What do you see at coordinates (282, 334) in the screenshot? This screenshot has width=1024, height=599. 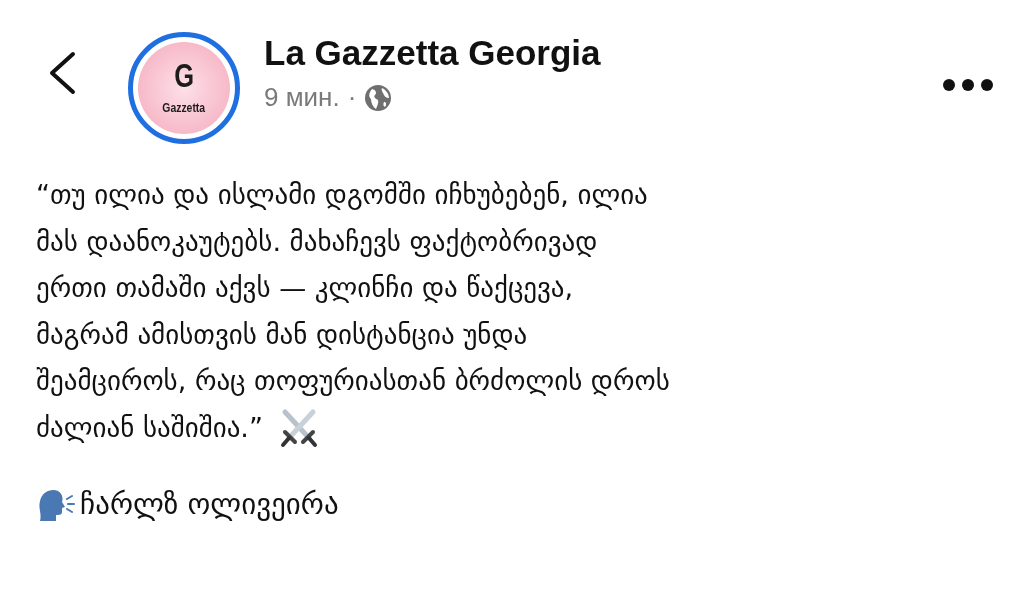 I see `quote-line: მაგრამ ამისთვის მან დისტანცია უნდა` at bounding box center [282, 334].